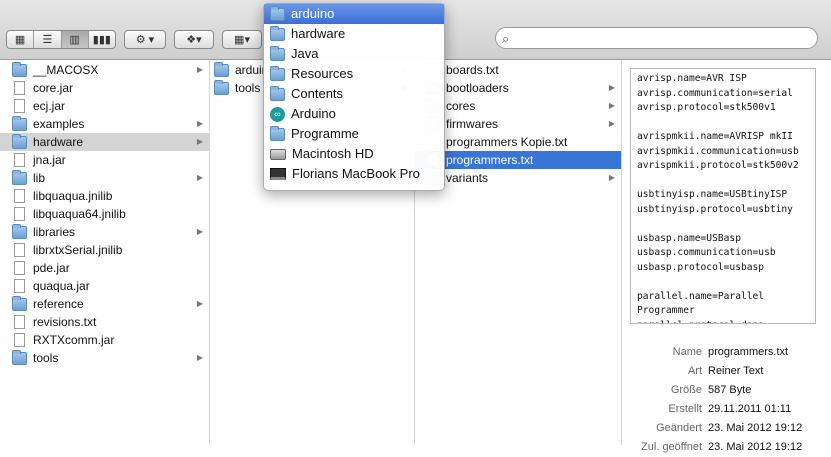 The height and width of the screenshot is (457, 831). What do you see at coordinates (318, 33) in the screenshot?
I see `popup-item-label: hardware` at bounding box center [318, 33].